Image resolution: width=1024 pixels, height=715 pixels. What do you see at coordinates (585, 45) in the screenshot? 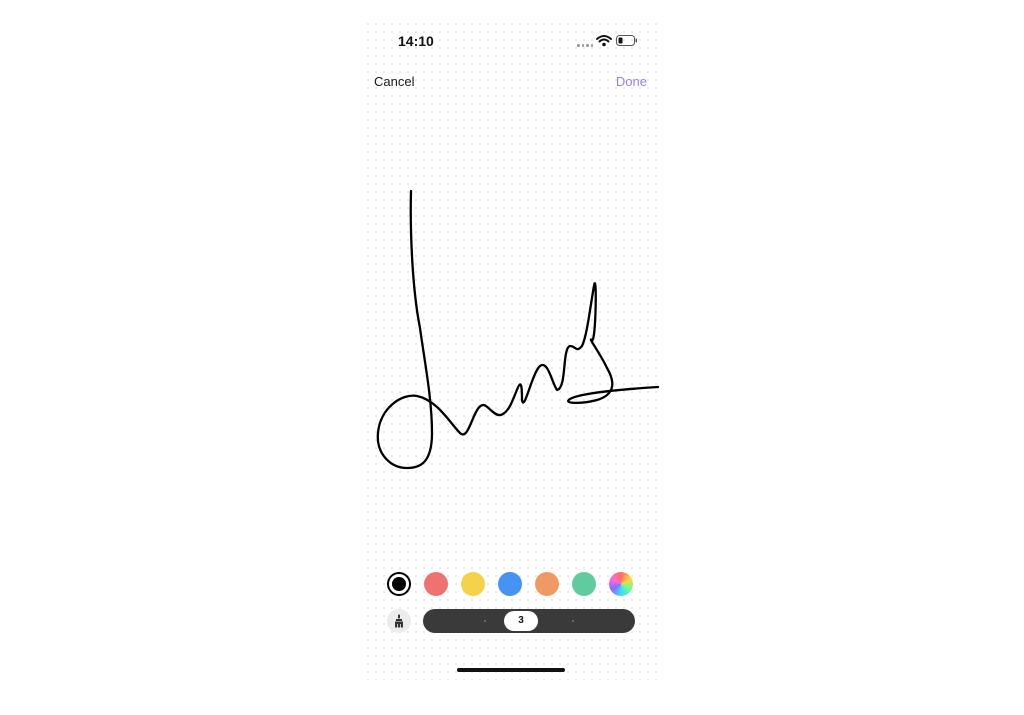
I see `cellular-signal-icon` at bounding box center [585, 45].